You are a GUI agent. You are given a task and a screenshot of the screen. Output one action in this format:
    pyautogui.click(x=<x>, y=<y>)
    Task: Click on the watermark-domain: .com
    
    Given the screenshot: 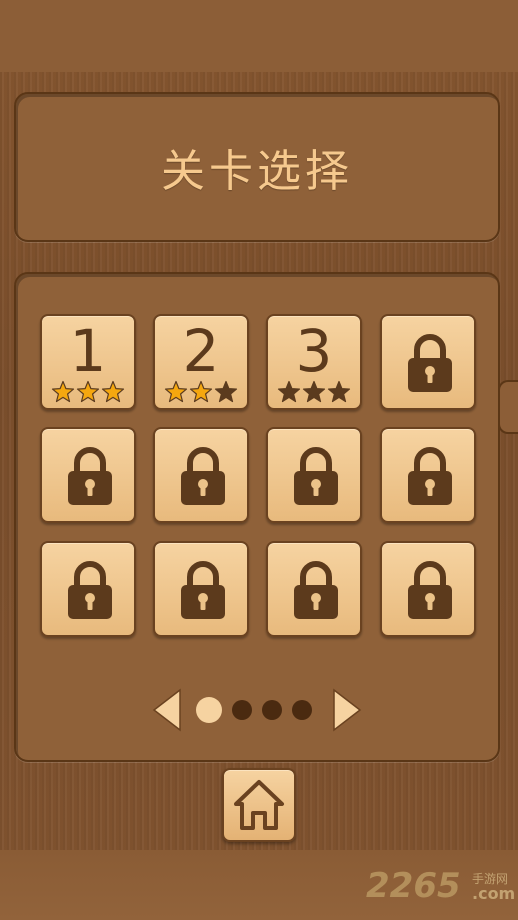 What is the action you would take?
    pyautogui.click(x=494, y=893)
    